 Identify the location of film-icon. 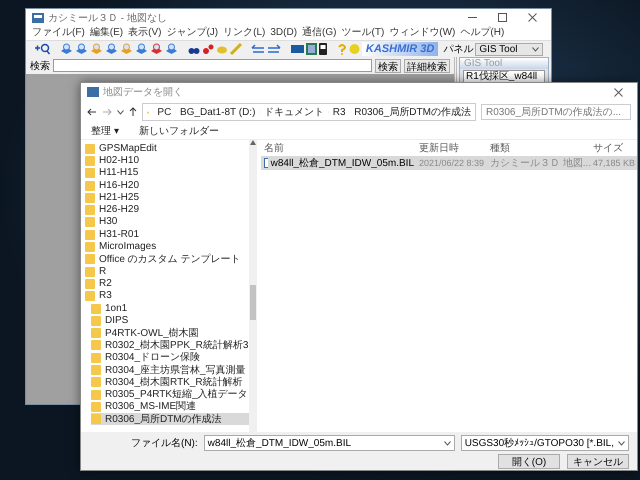
(312, 49).